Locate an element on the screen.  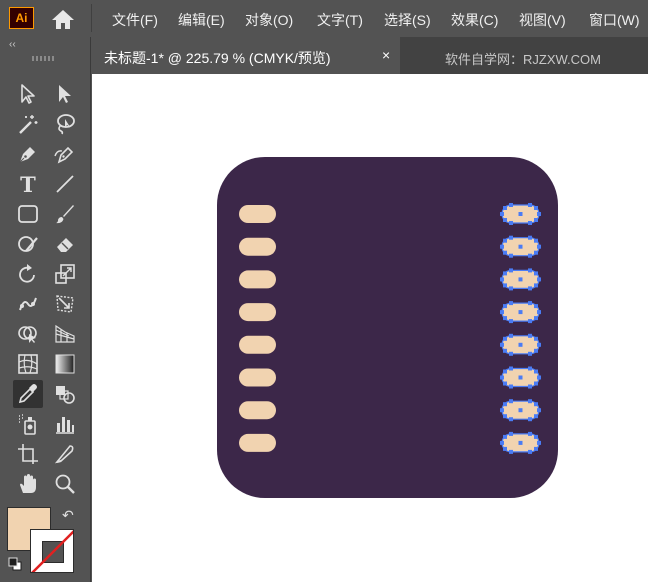
selection-tool is located at coordinates (28, 94).